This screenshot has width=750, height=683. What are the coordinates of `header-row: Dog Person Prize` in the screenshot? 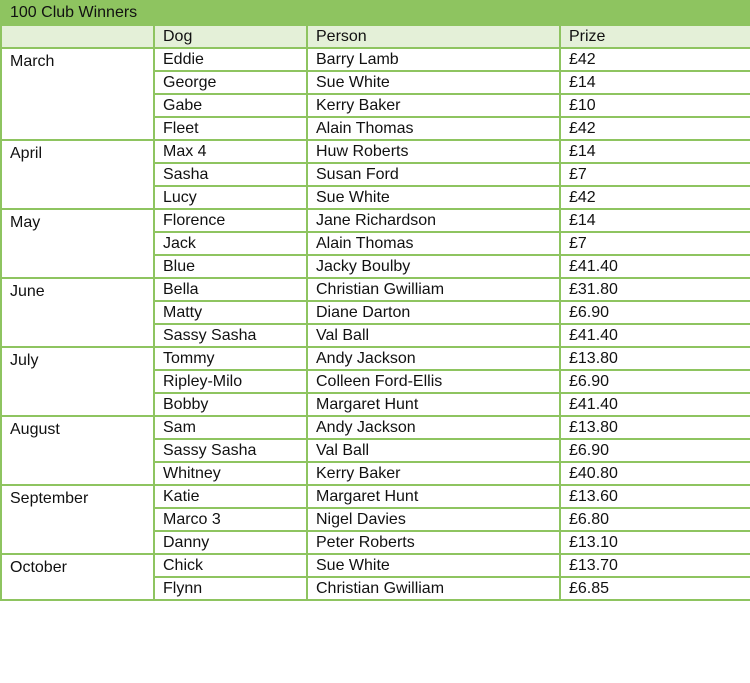 It's located at (375, 36).